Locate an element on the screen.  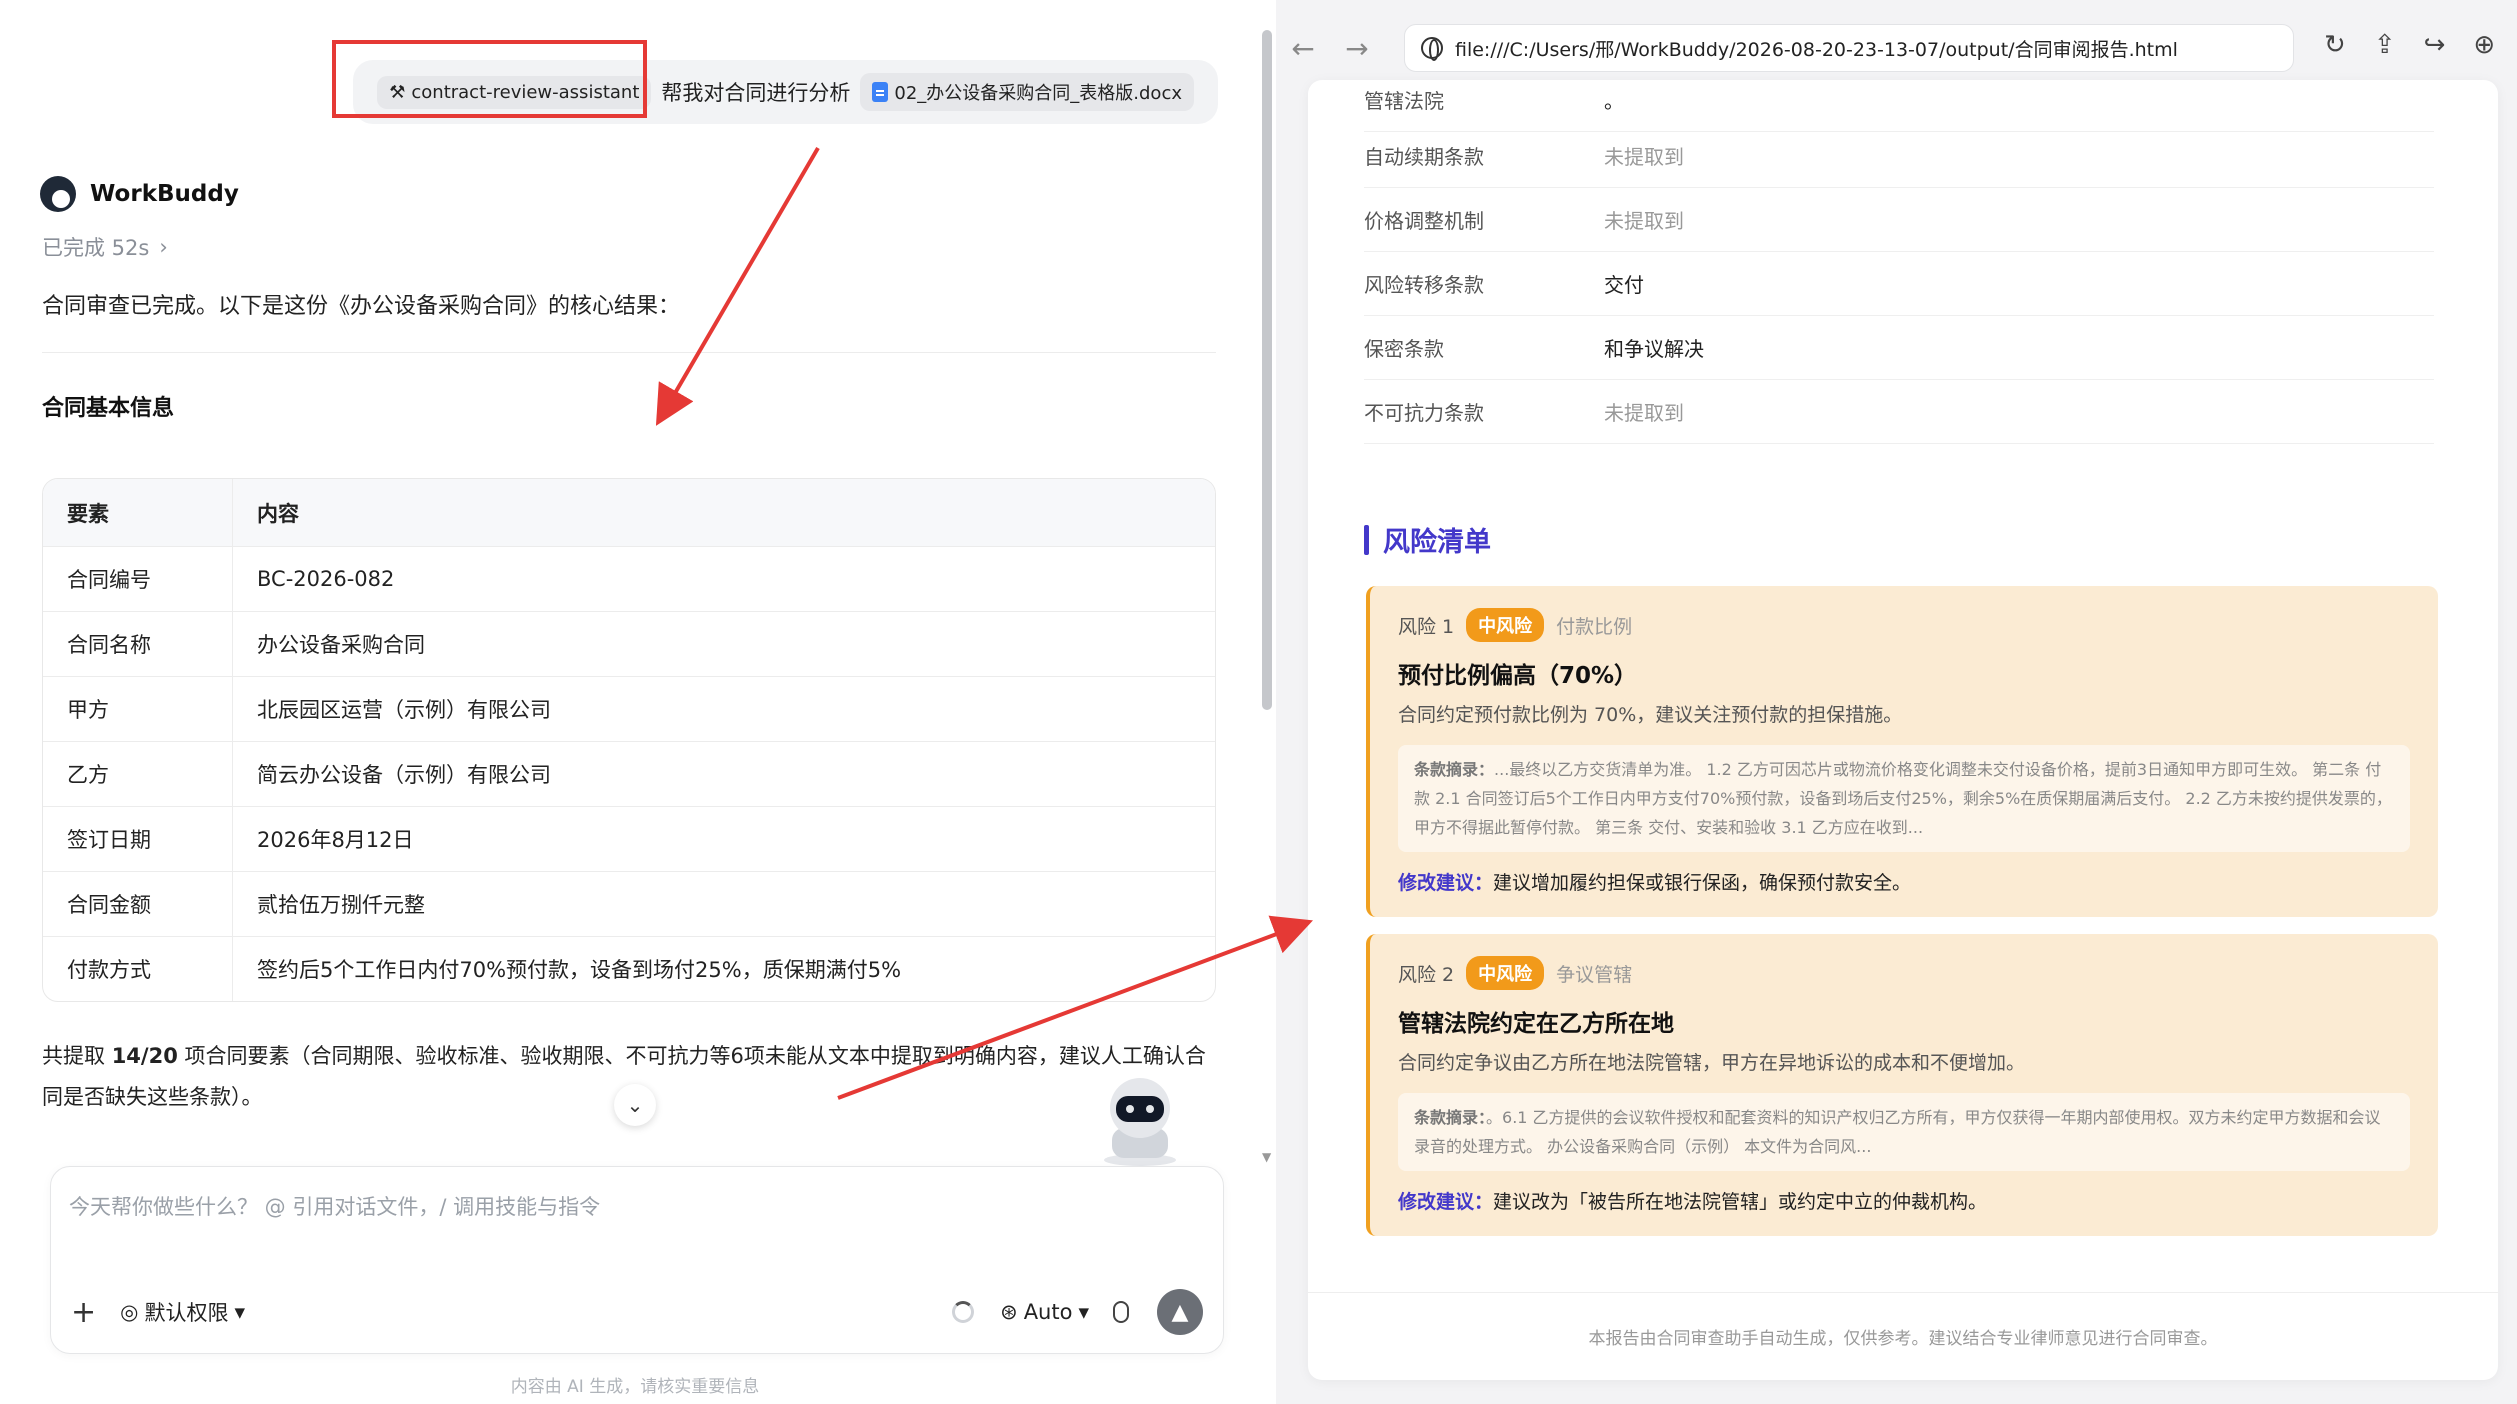
kv-key: 自动续期条款 is located at coordinates (1424, 157).